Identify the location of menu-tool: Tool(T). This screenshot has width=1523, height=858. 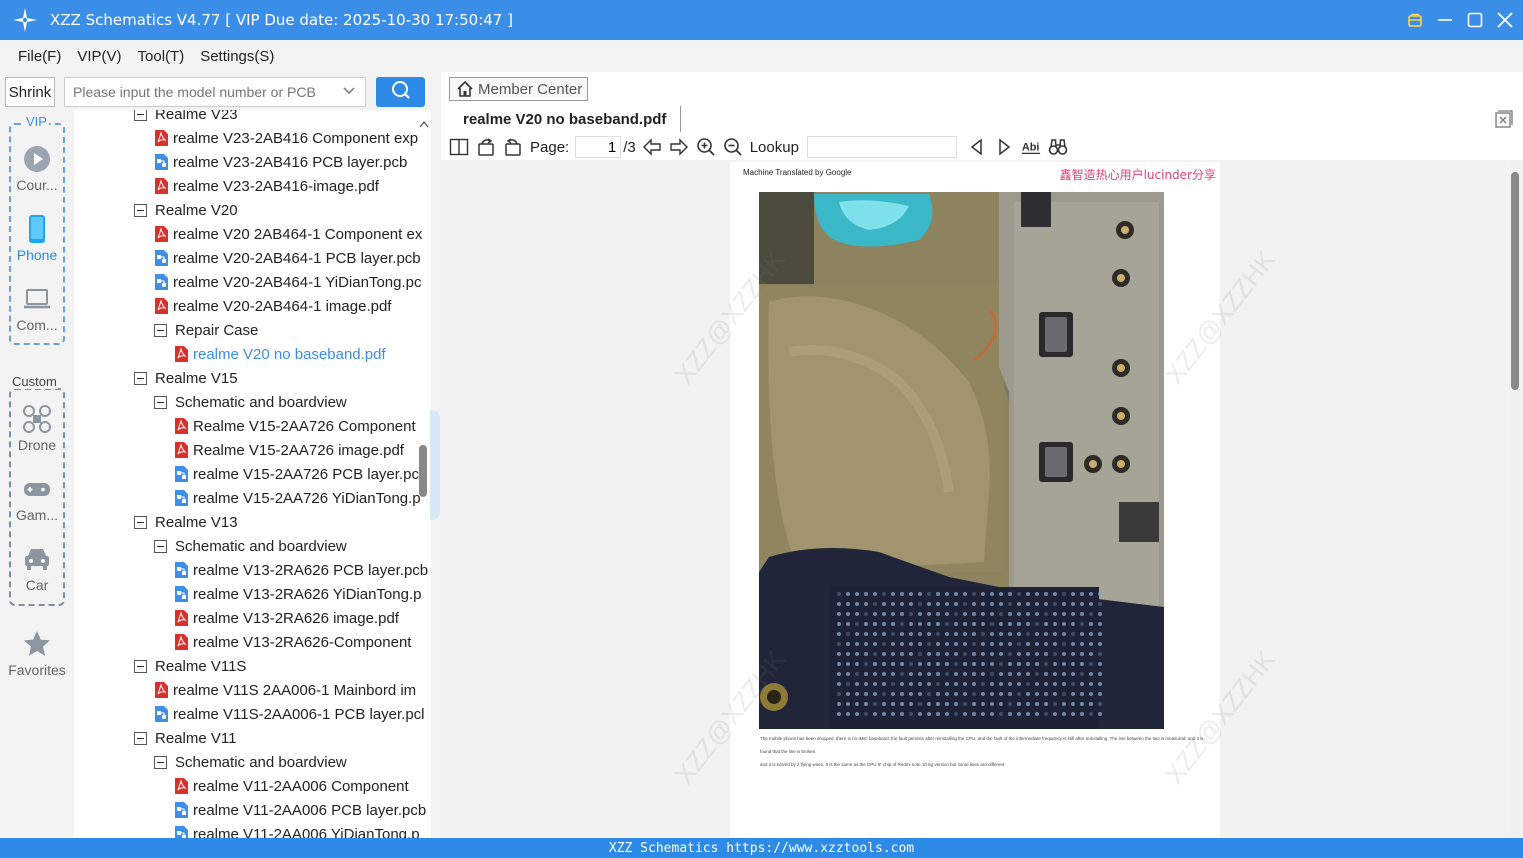
(161, 56).